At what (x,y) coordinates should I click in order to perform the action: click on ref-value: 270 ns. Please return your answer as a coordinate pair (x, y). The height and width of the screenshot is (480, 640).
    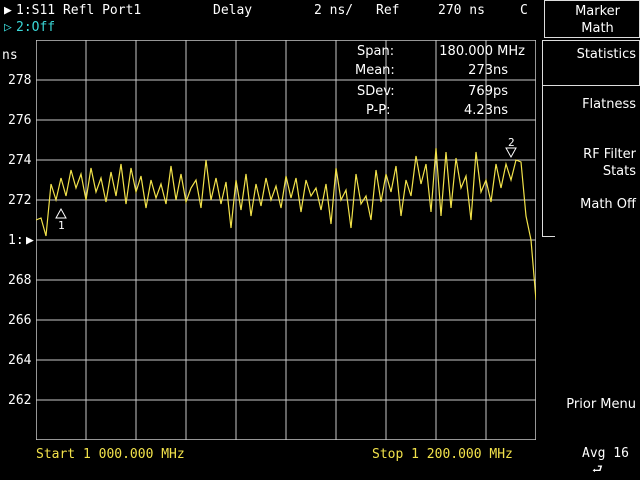
    Looking at the image, I should click on (461, 10).